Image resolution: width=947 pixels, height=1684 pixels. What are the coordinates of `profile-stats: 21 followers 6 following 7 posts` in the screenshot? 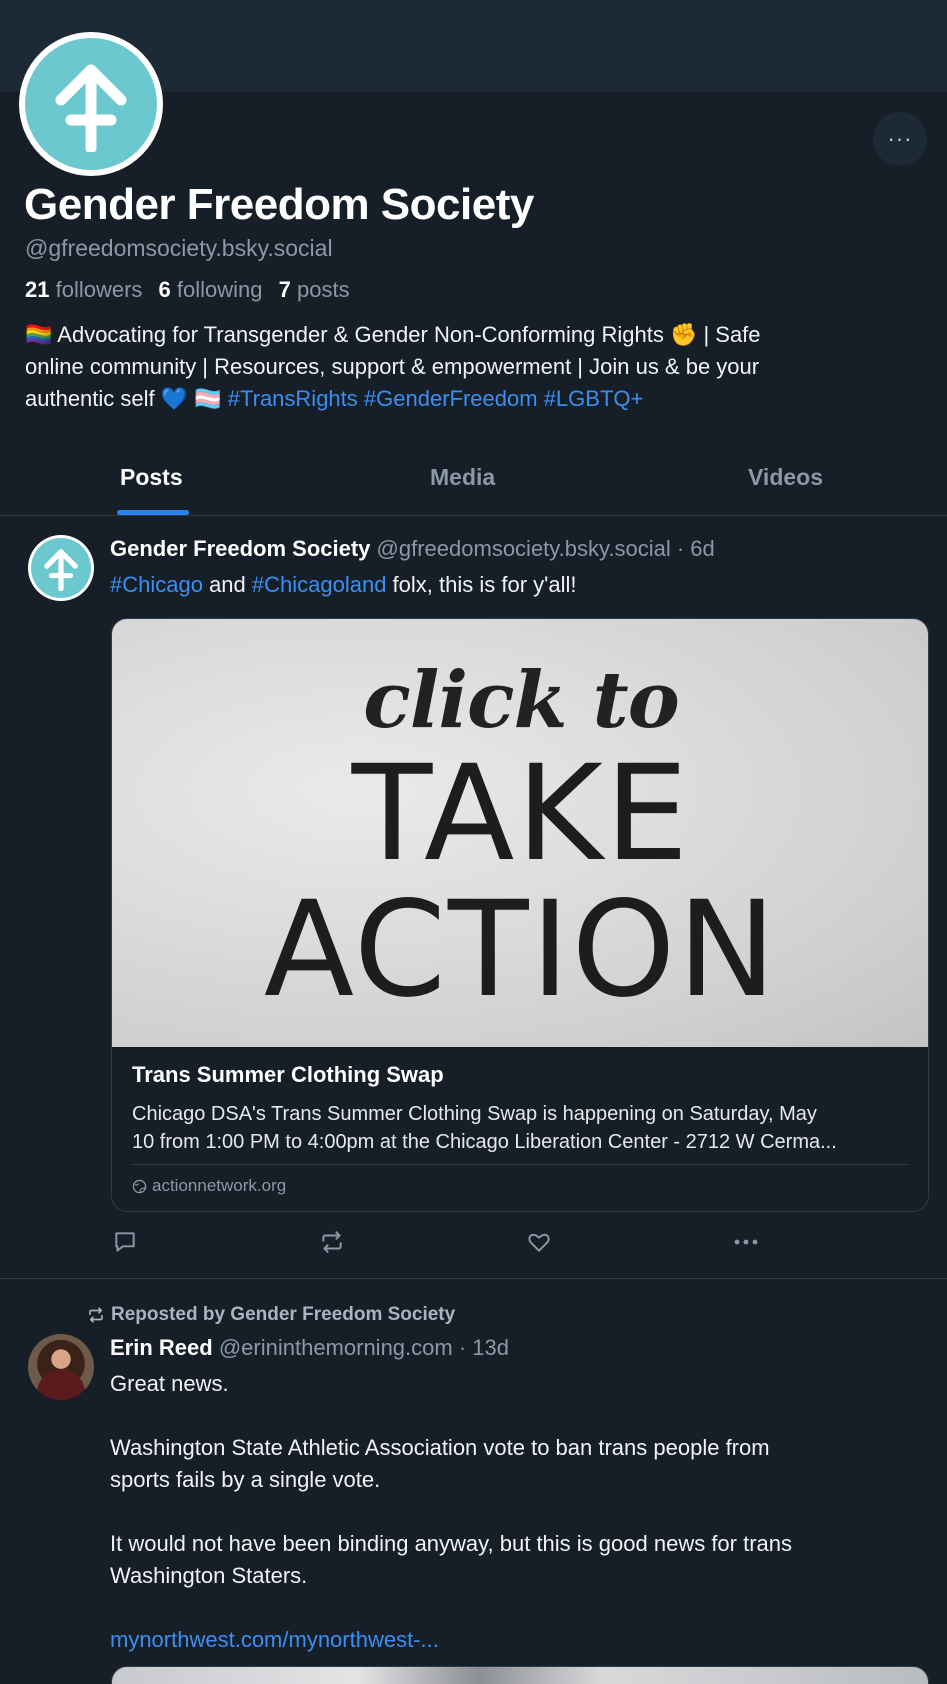 It's located at (187, 290).